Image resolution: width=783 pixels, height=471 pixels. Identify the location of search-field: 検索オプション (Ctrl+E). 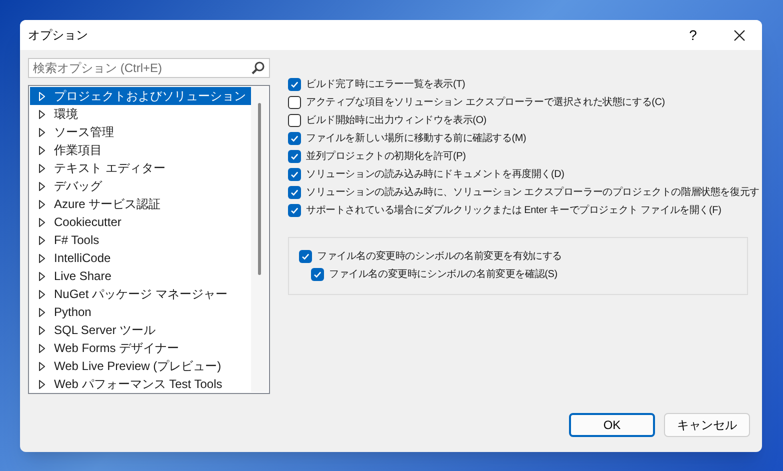
(149, 68).